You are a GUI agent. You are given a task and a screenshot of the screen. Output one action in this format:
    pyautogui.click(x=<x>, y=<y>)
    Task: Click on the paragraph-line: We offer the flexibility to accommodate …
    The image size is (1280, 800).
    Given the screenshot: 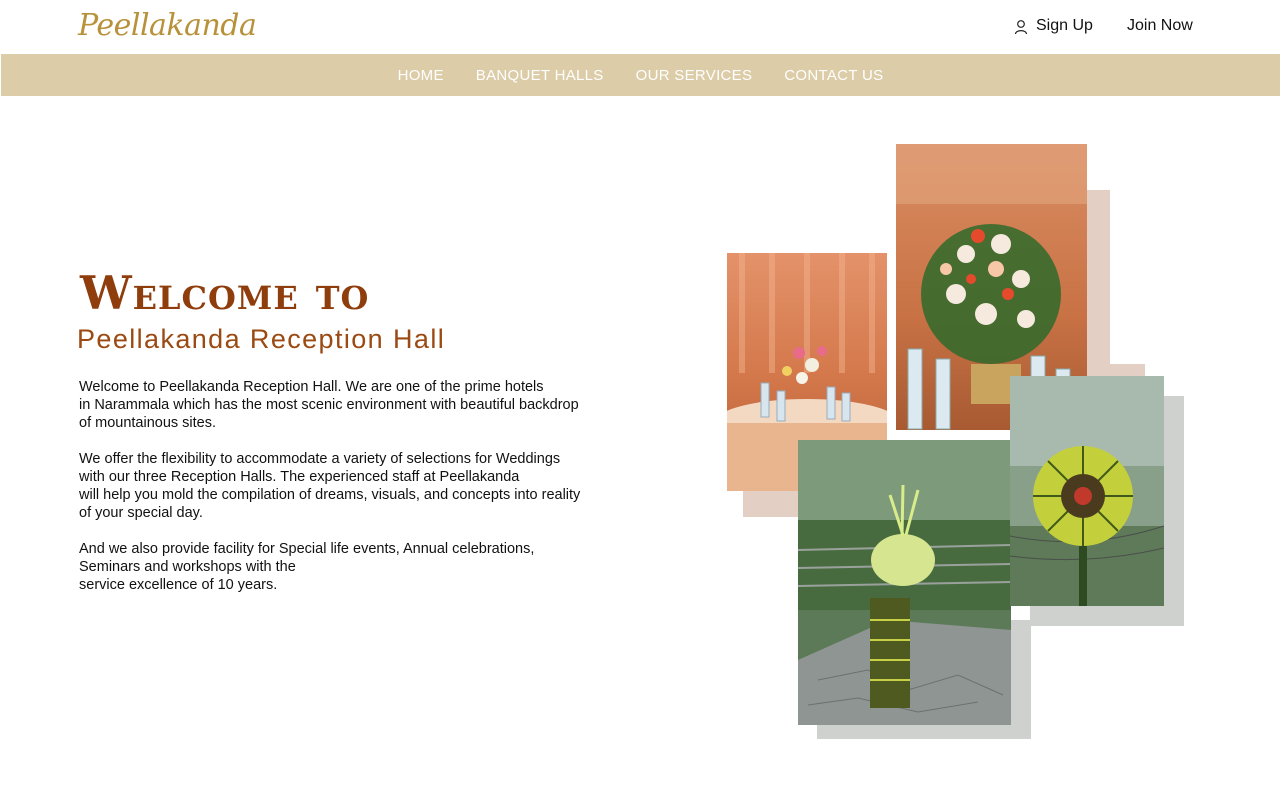 What is the action you would take?
    pyautogui.click(x=320, y=459)
    